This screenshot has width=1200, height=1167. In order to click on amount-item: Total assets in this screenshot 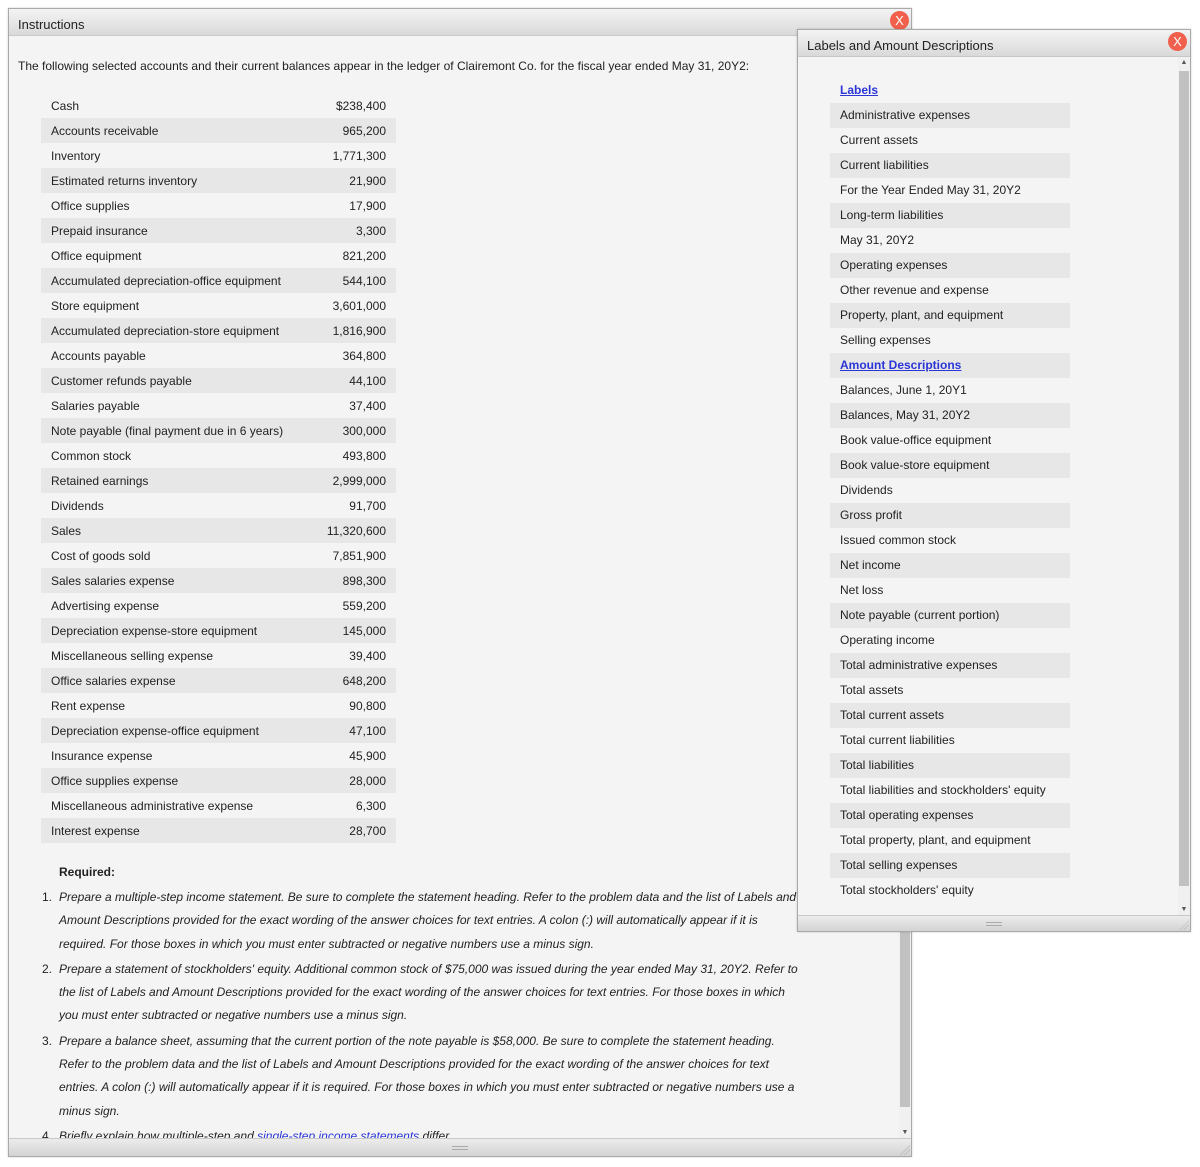, I will do `click(872, 690)`.